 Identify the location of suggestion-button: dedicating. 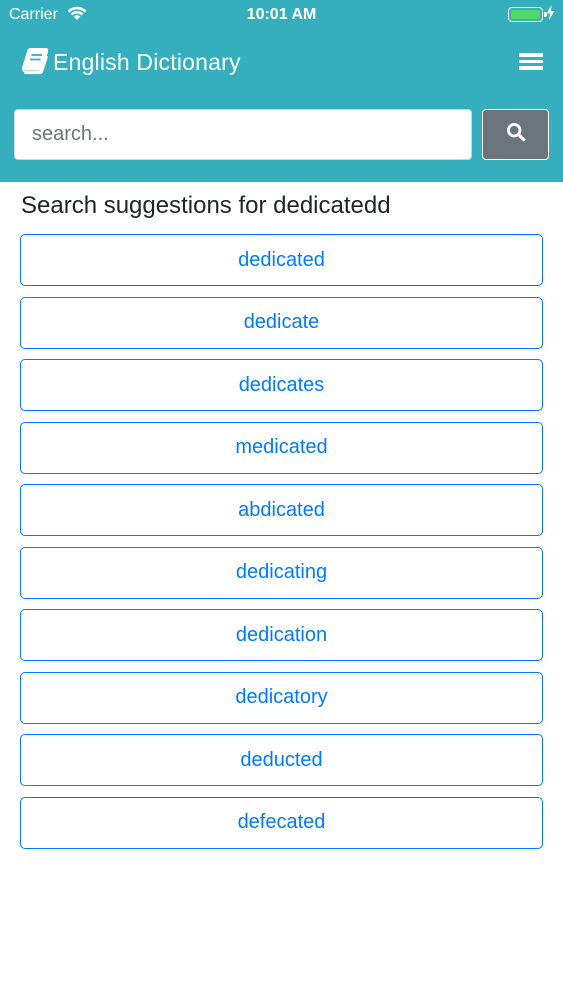
(281, 572).